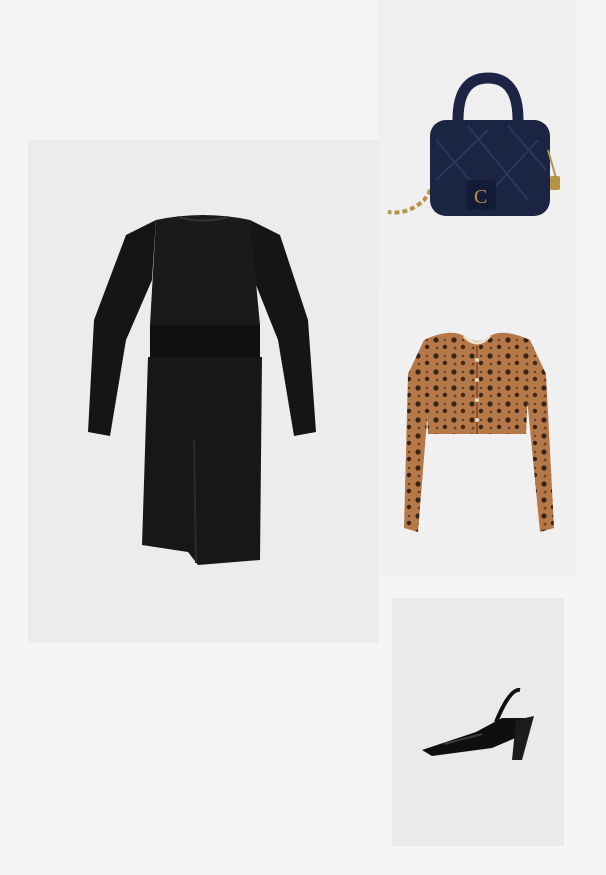 The width and height of the screenshot is (606, 875). What do you see at coordinates (473, 144) in the screenshot?
I see `navy-handbag-image: C` at bounding box center [473, 144].